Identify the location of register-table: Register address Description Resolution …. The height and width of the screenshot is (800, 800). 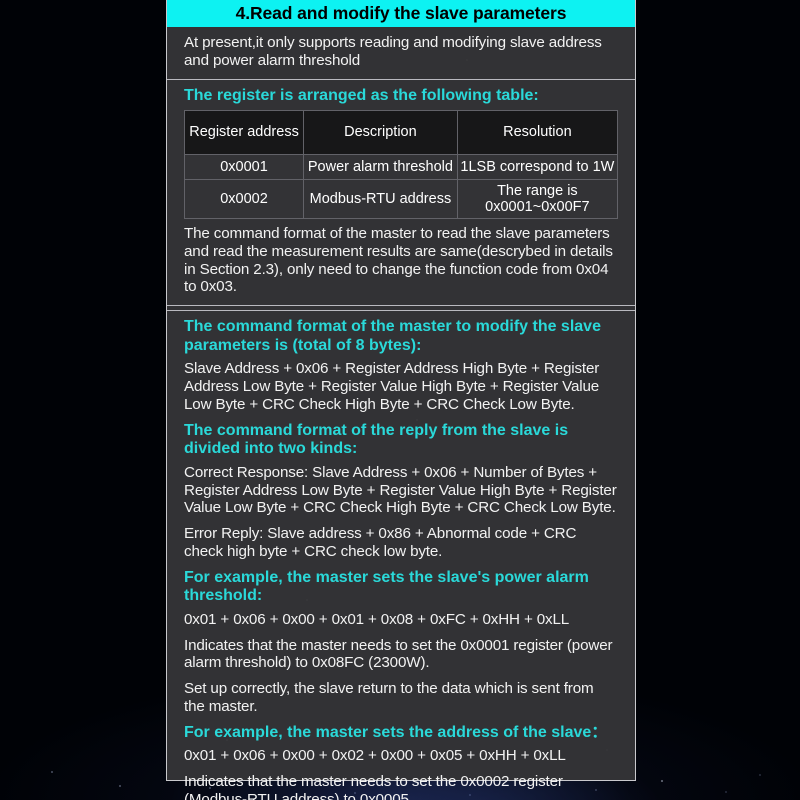
(401, 165).